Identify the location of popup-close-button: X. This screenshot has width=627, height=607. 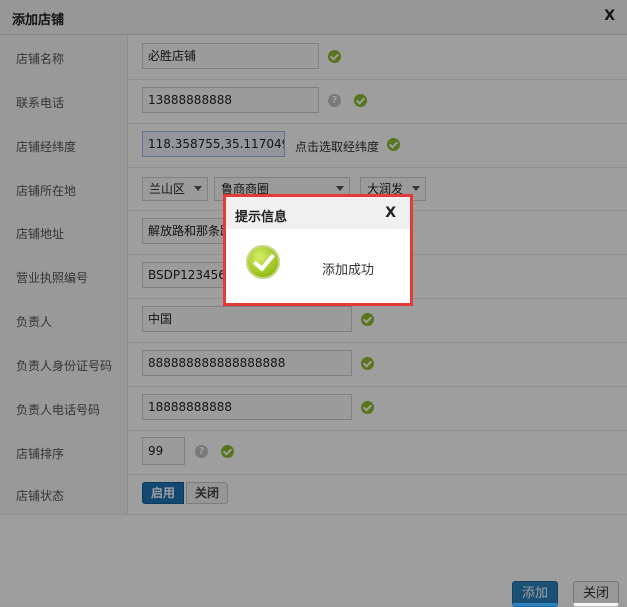
(390, 213).